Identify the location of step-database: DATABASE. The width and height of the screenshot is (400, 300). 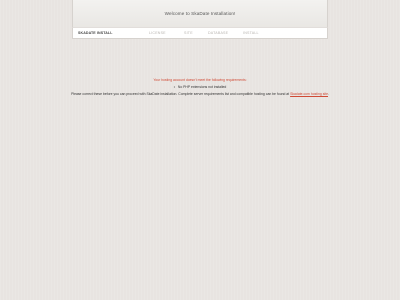
(218, 33).